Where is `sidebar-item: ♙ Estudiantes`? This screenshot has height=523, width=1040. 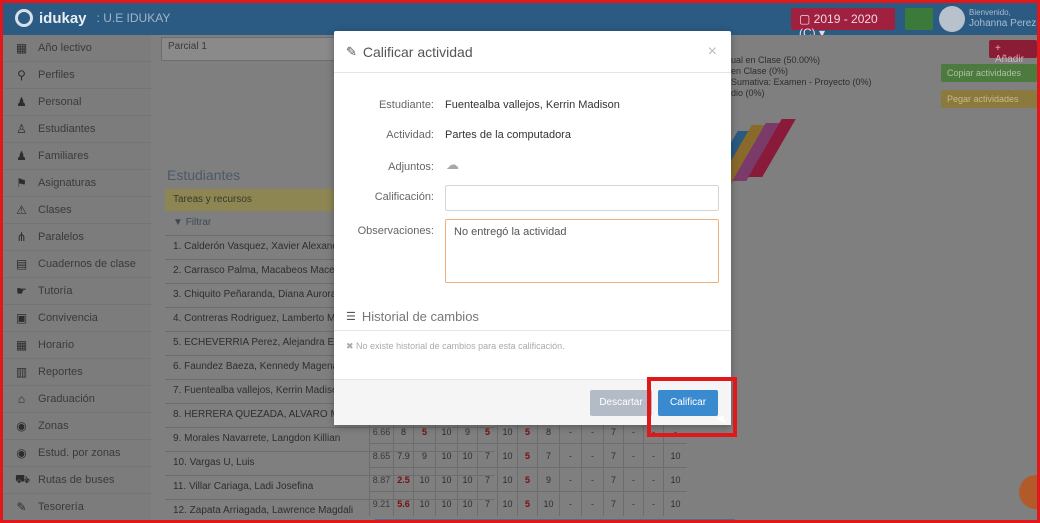
sidebar-item: ♙ Estudiantes is located at coordinates (77, 129).